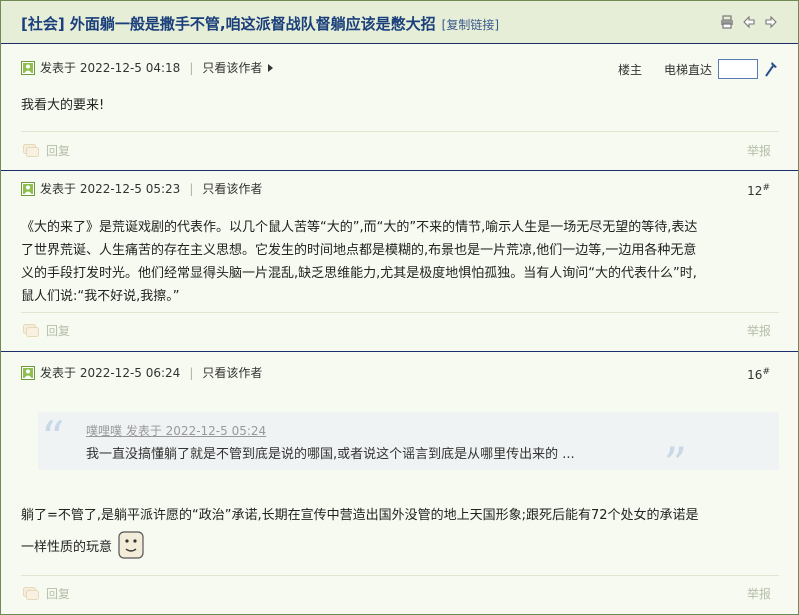 The width and height of the screenshot is (799, 615). What do you see at coordinates (470, 25) in the screenshot?
I see `copy-link: [复制链接]` at bounding box center [470, 25].